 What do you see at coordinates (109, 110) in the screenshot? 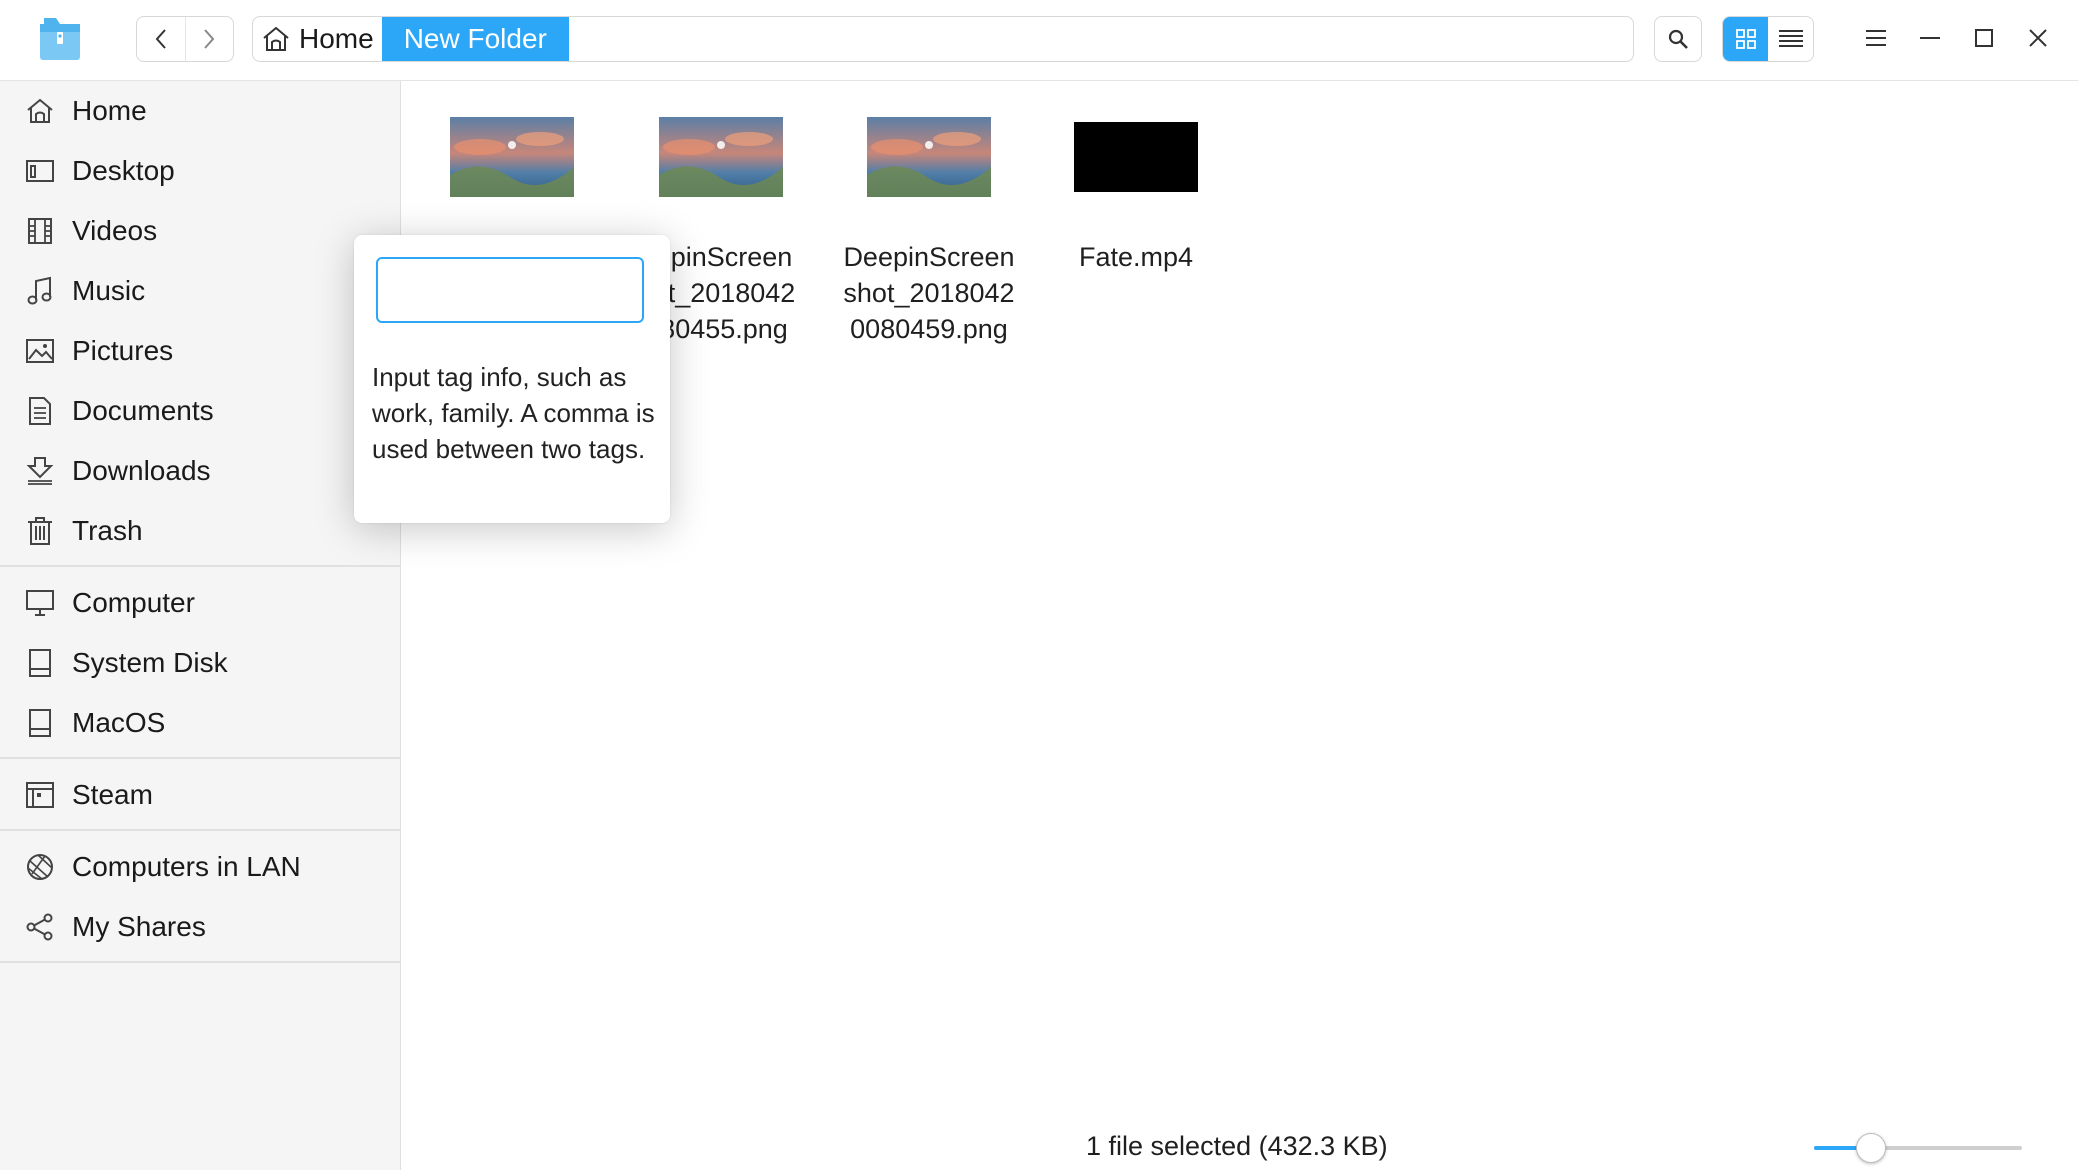
I see `sidebar-item-label: Home` at bounding box center [109, 110].